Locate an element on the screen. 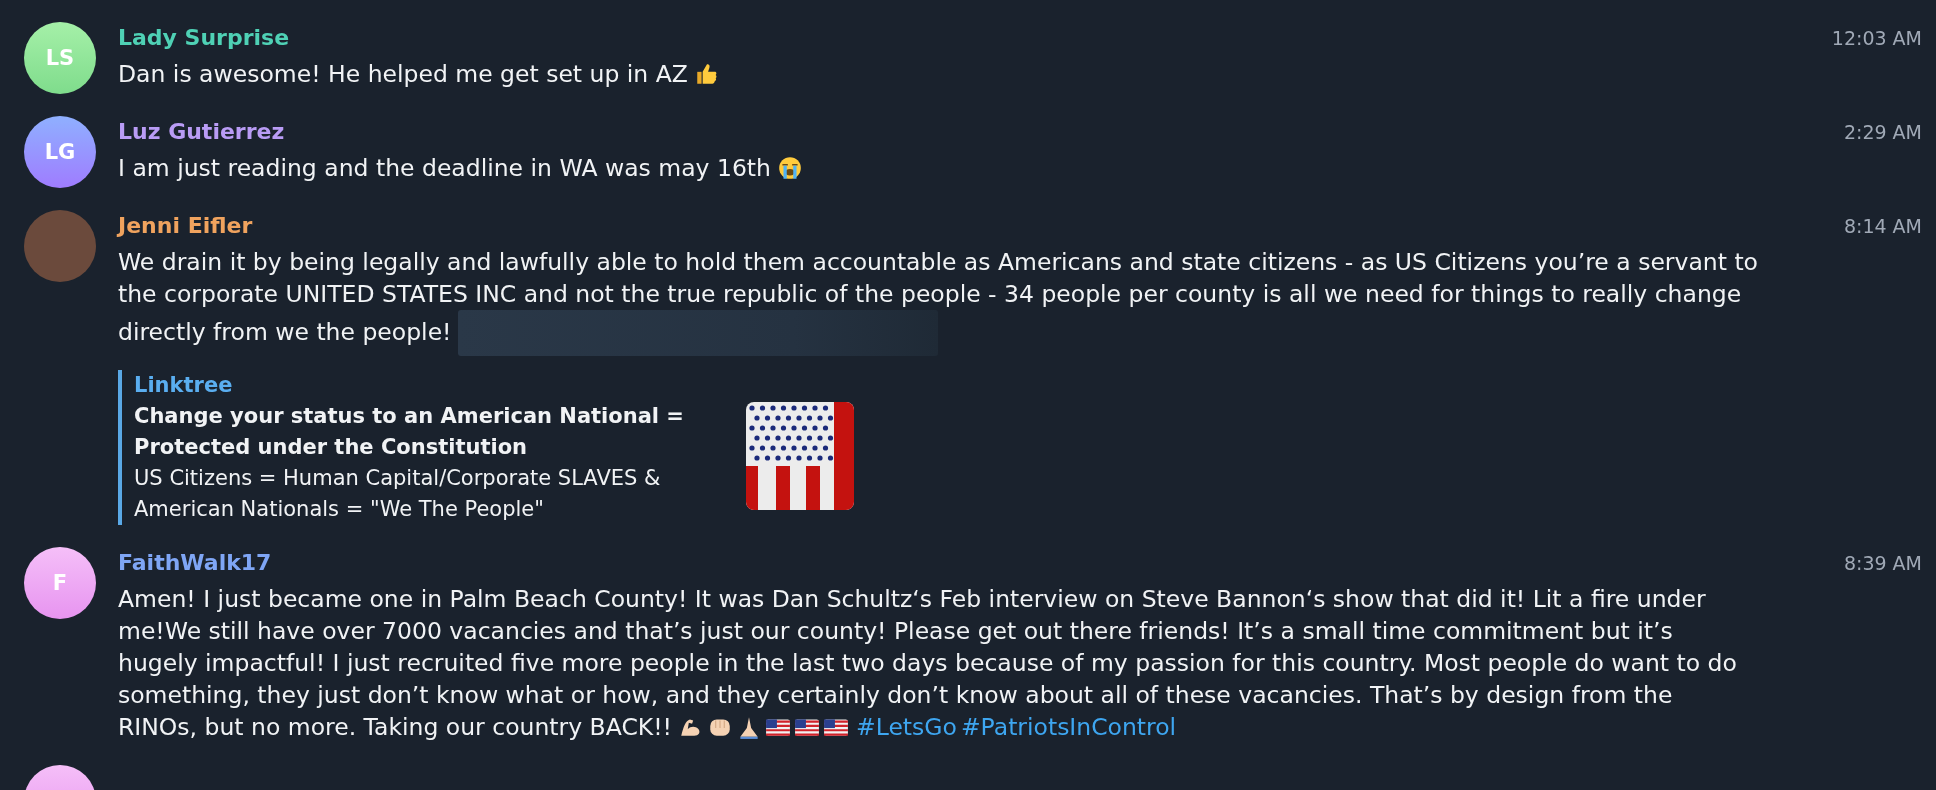 Image resolution: width=1936 pixels, height=790 pixels. sender-name: Jenni Eifler is located at coordinates (185, 226).